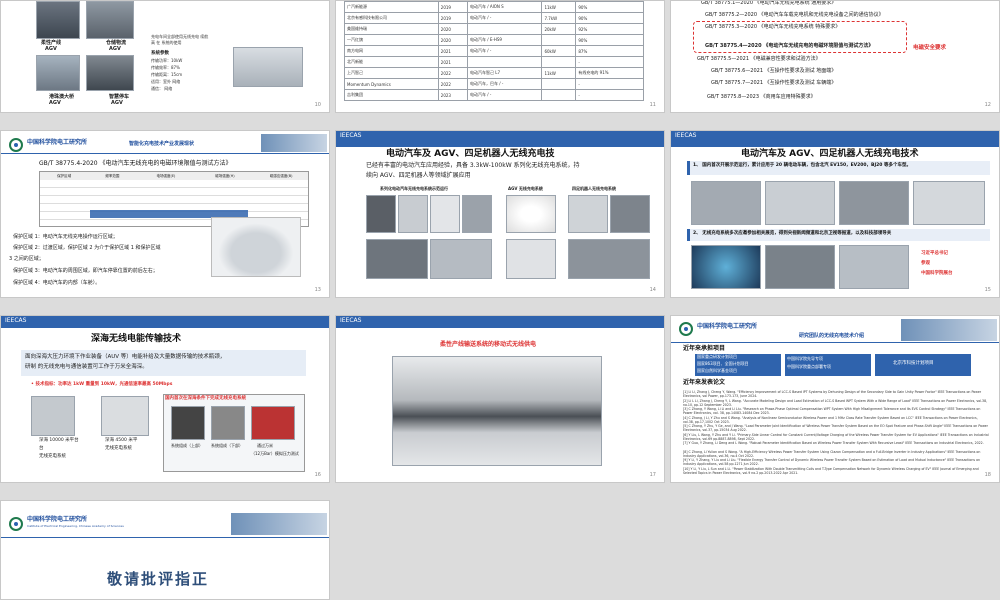  Describe the element at coordinates (470, 154) in the screenshot. I see `slide-title: 电动汽车及 AGV、四足机器人无线充电技` at that location.